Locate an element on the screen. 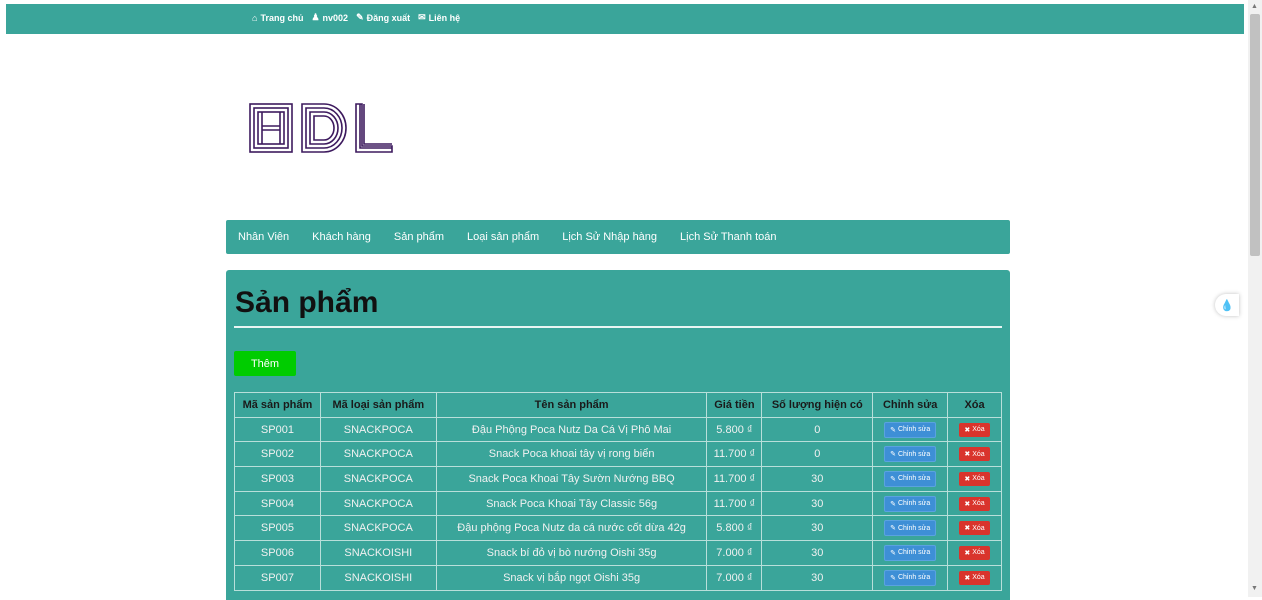 The height and width of the screenshot is (600, 1262). cell-product-id: SP005 is located at coordinates (277, 528).